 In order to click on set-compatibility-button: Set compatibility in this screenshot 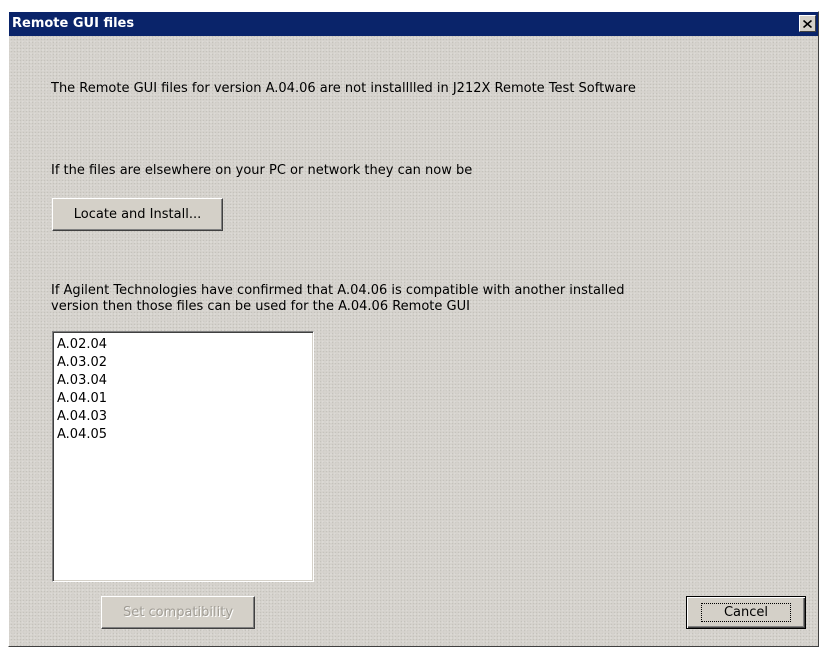, I will do `click(178, 612)`.